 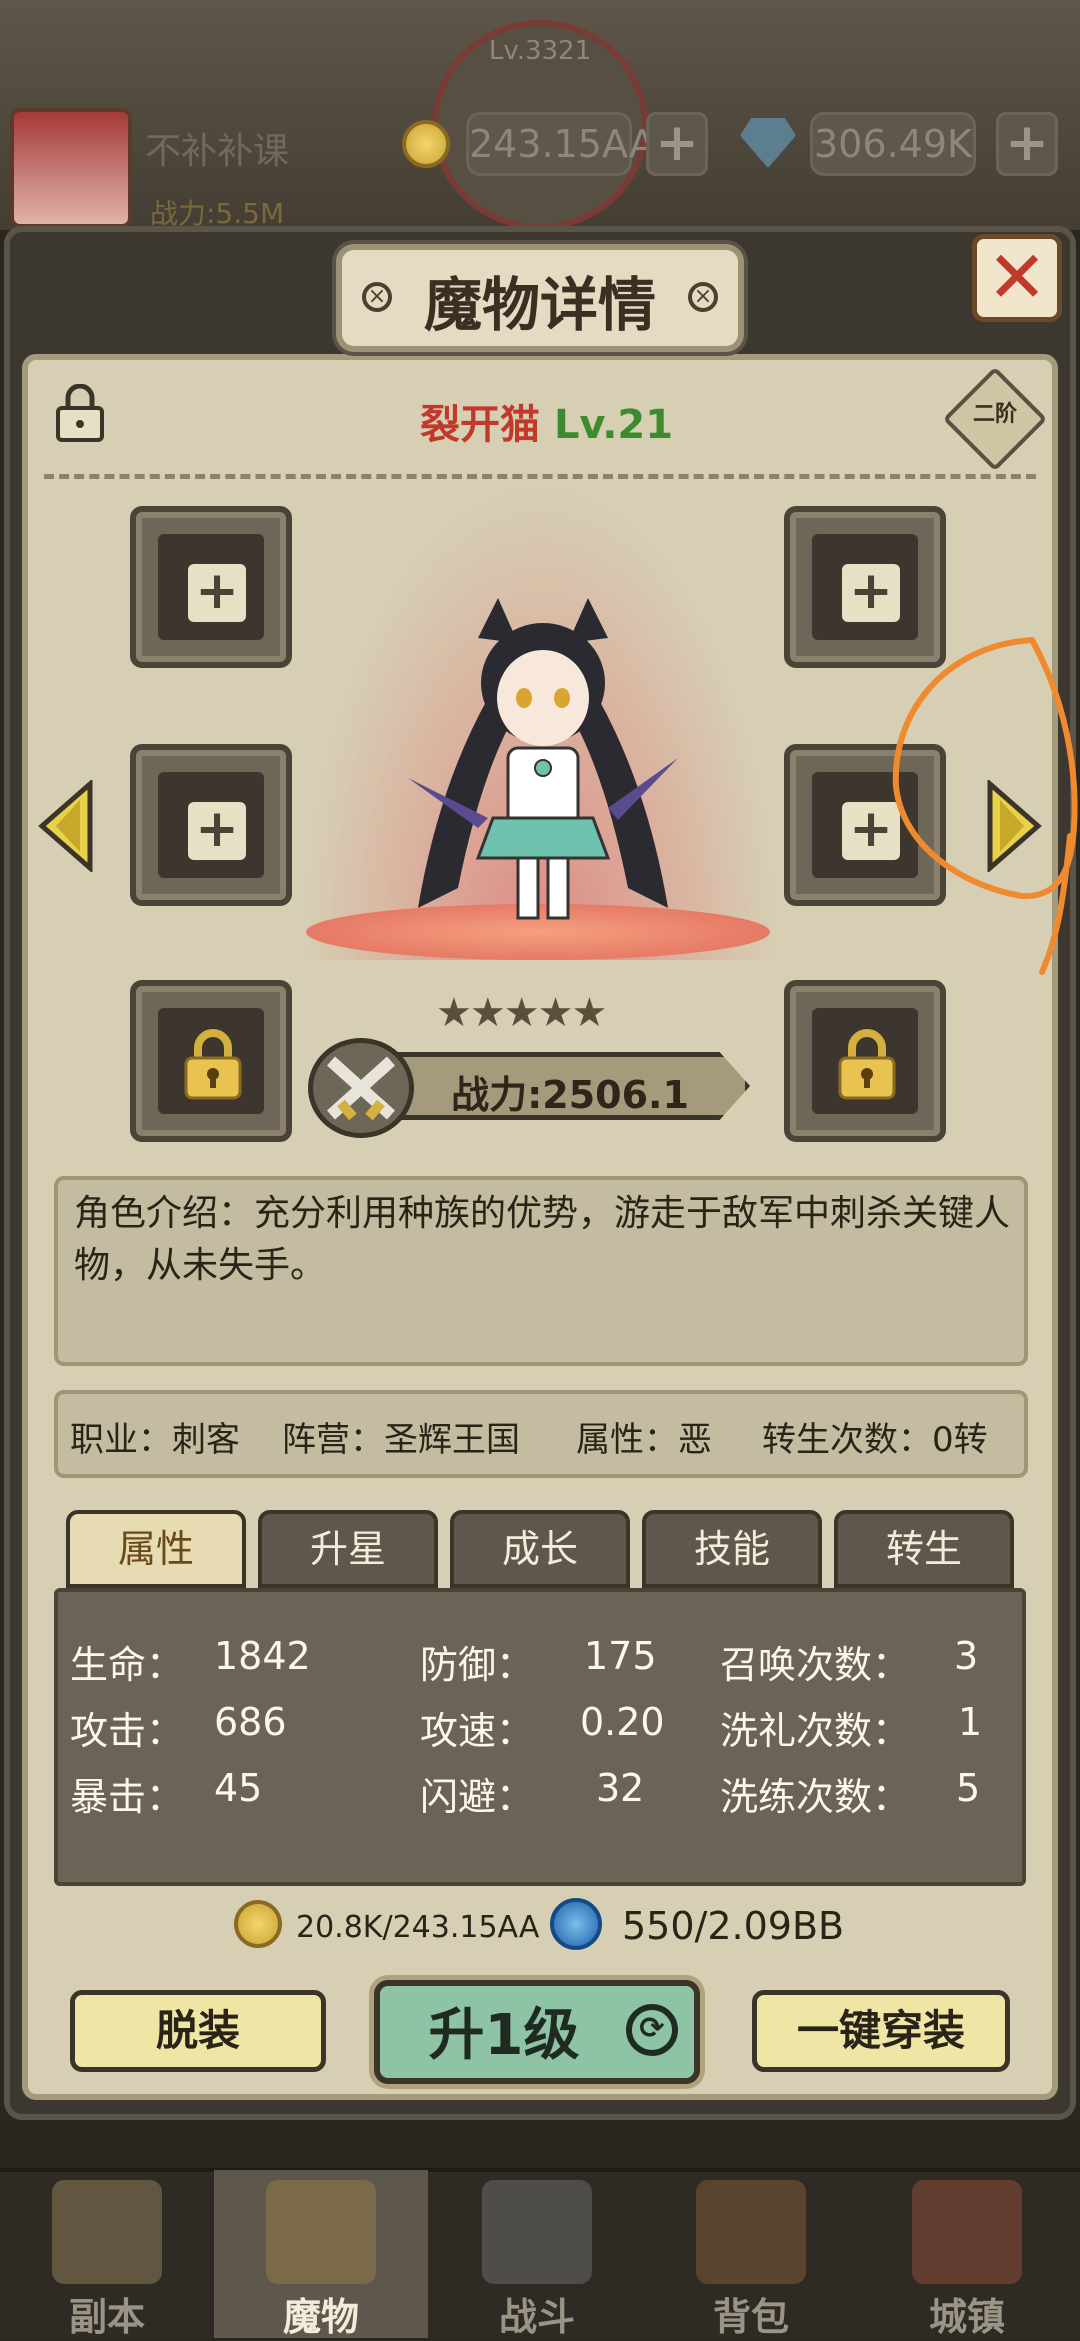 I want to click on add-gem-button: +, so click(x=1027, y=144).